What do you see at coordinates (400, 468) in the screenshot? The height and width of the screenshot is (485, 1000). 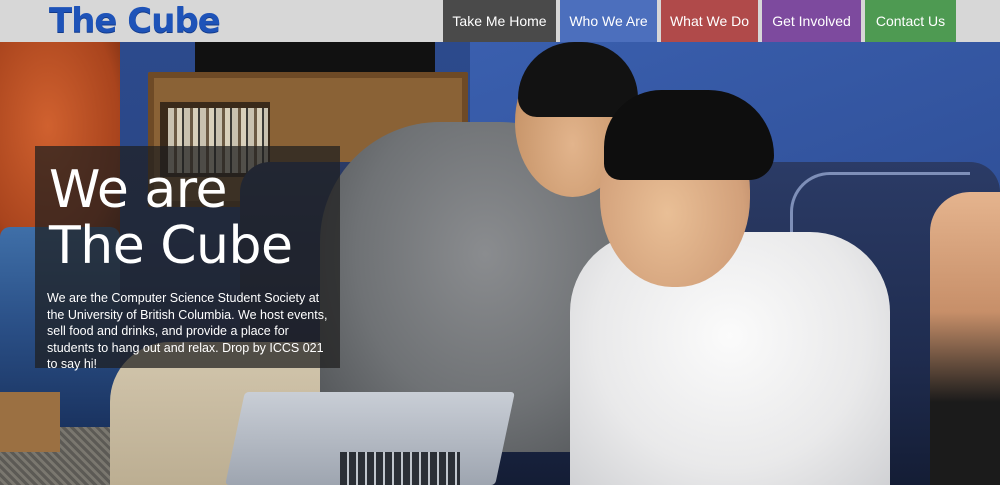 I see `laptop-keyboard` at bounding box center [400, 468].